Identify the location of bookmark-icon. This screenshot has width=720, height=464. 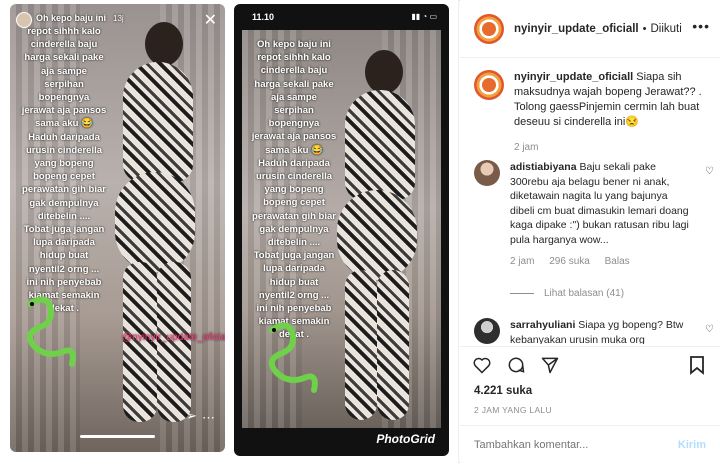
(697, 365).